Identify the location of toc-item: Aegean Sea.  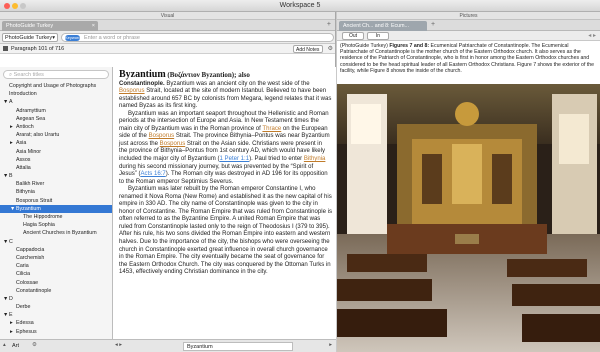
(56, 119).